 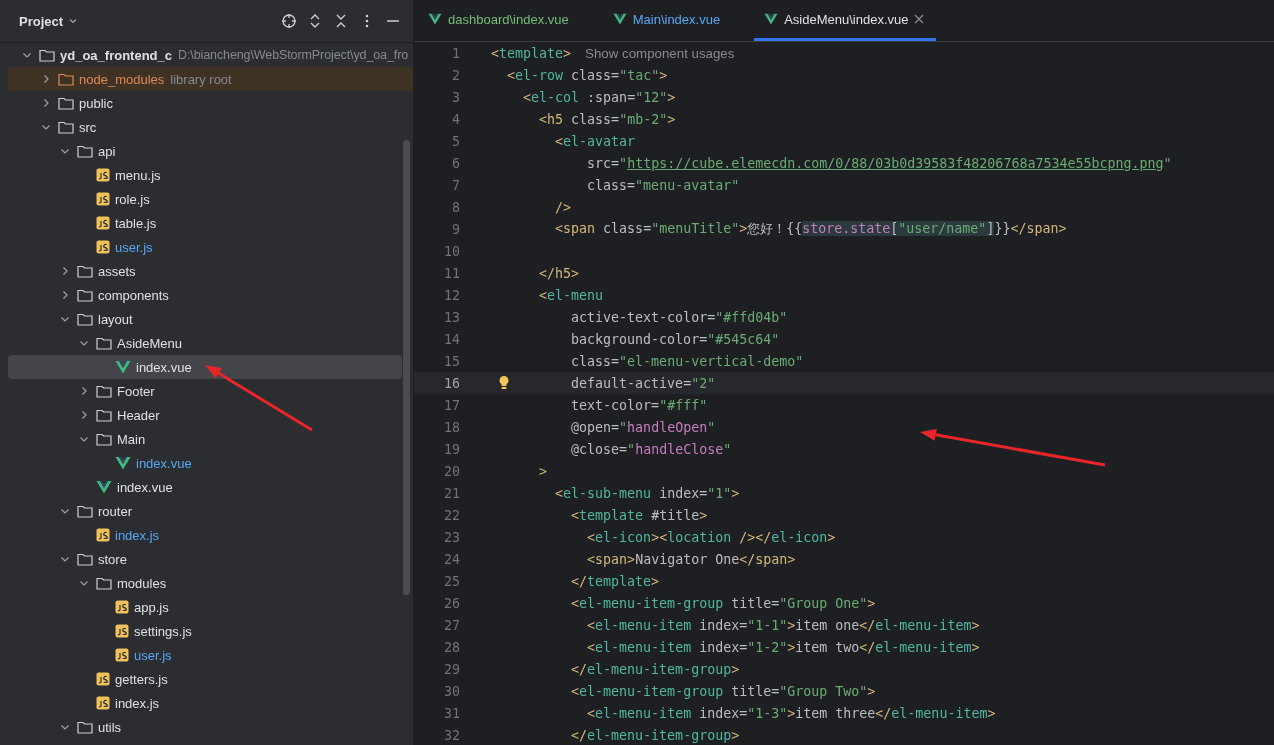 I want to click on tree-item: api, so click(x=205, y=151).